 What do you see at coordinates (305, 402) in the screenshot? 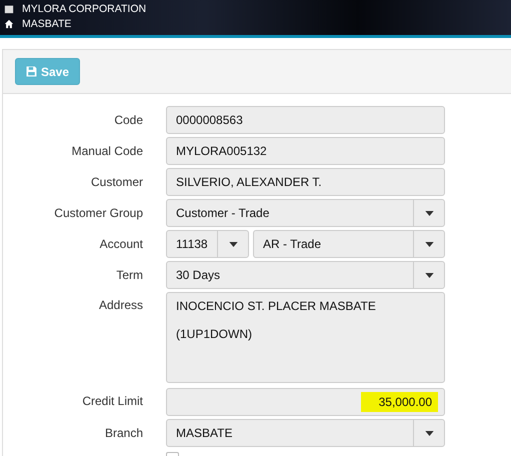
I see `amount-field: 35,000.00` at bounding box center [305, 402].